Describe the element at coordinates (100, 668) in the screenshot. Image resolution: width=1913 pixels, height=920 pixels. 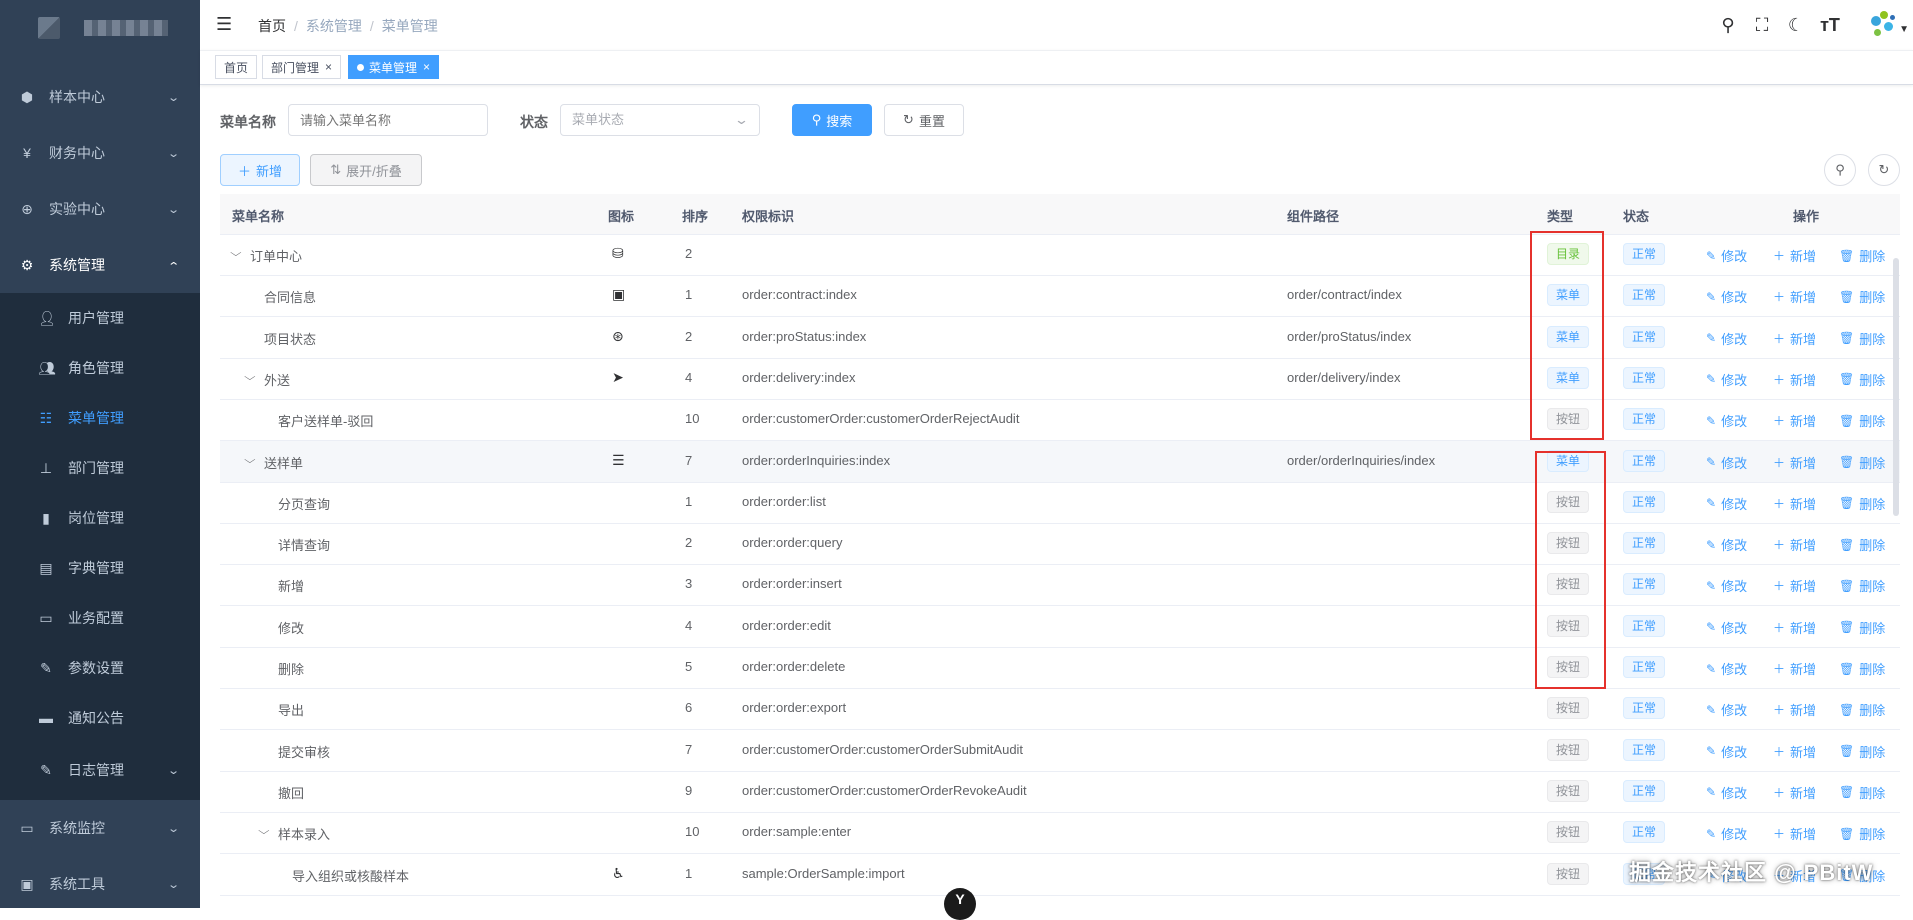
I see `sidebar-item-params: ✎ 参数设置` at that location.